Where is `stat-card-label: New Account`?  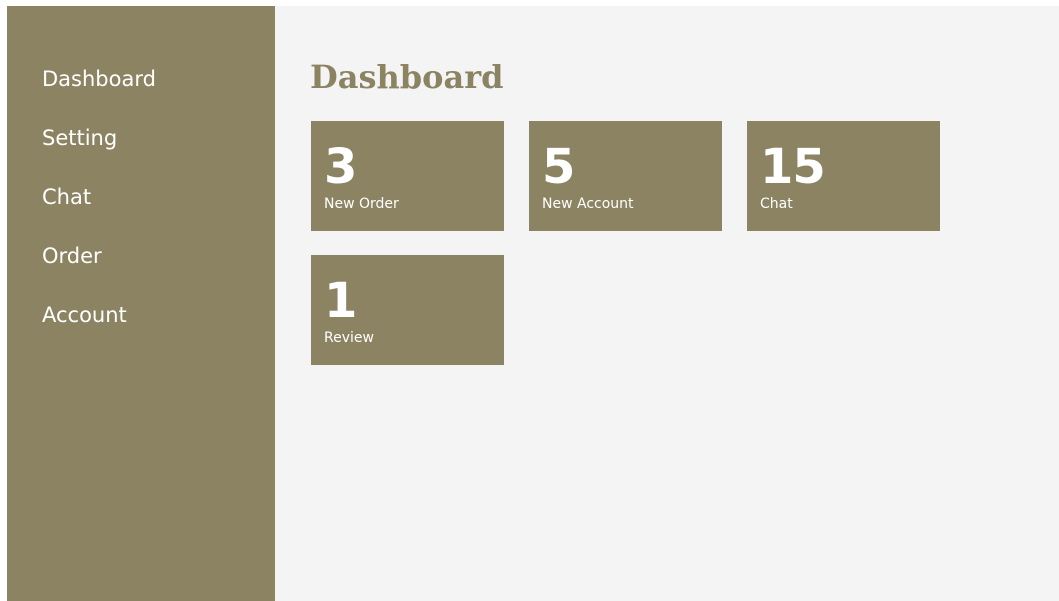
stat-card-label: New Account is located at coordinates (588, 204).